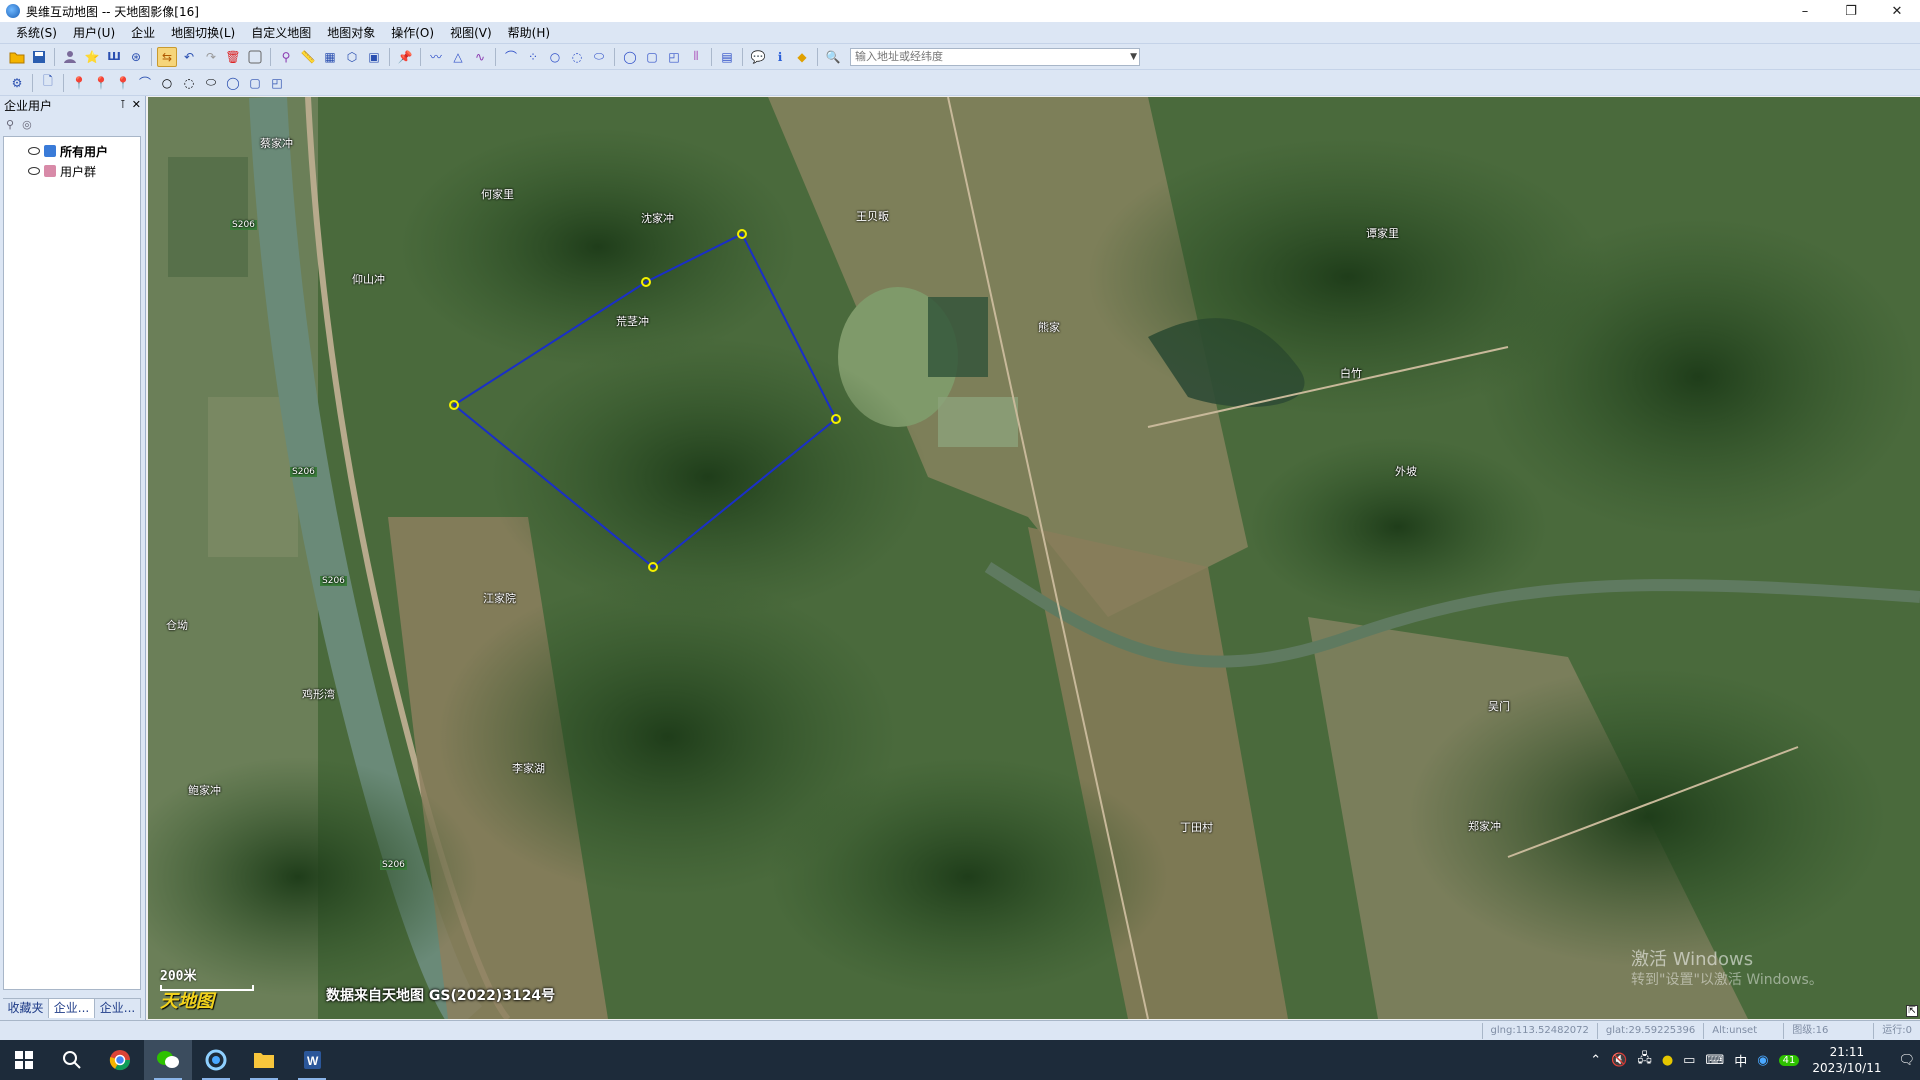 Image resolution: width=1920 pixels, height=1080 pixels. Describe the element at coordinates (211, 83) in the screenshot. I see `draw-ellipse-icon: ⬭` at that location.